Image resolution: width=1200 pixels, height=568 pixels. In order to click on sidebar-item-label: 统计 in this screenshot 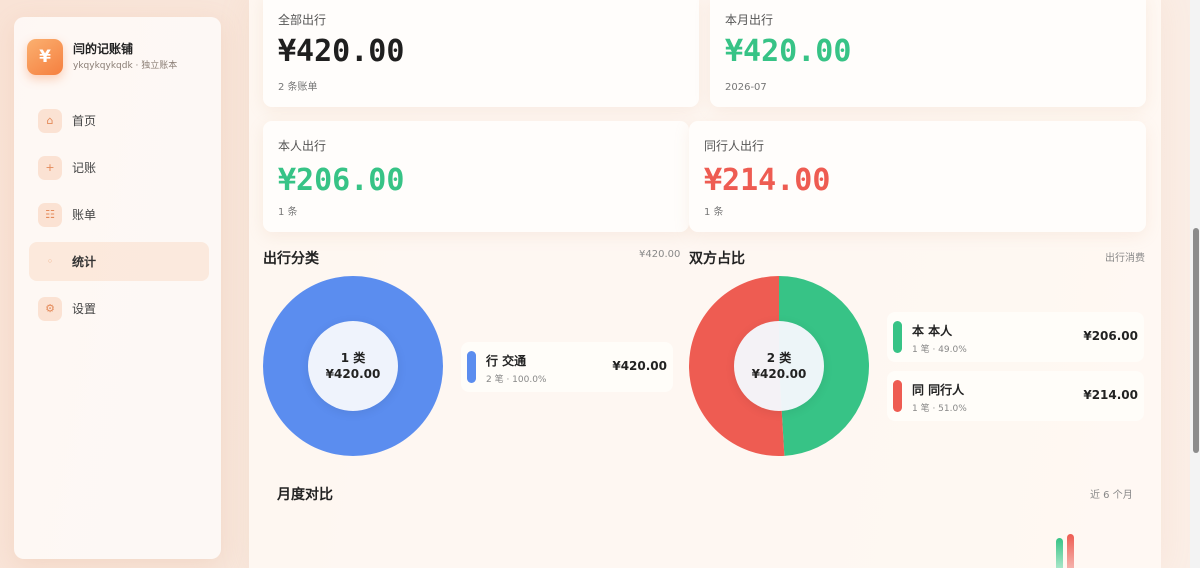, I will do `click(84, 262)`.